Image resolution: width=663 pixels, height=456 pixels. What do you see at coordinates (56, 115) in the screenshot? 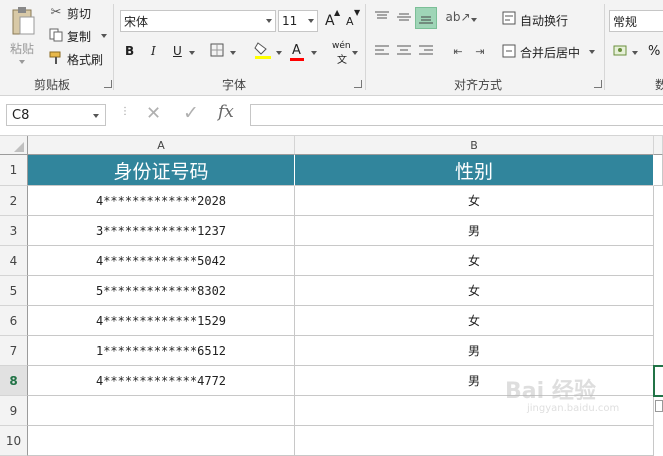
I see `name-box: C8` at bounding box center [56, 115].